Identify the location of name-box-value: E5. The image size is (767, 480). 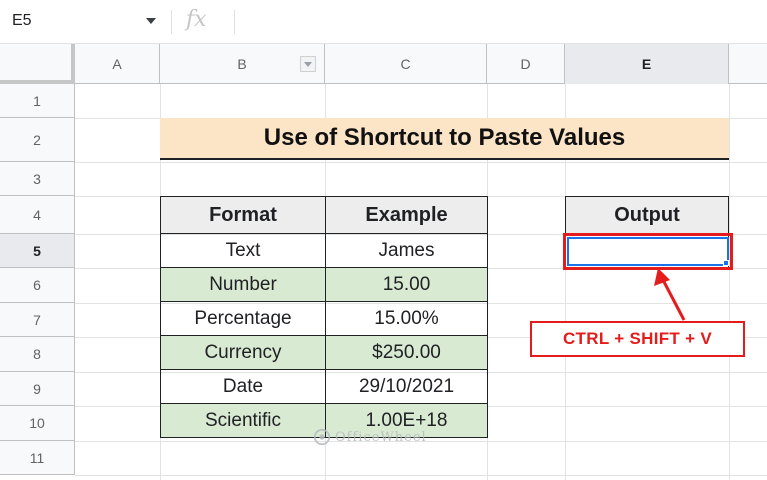
(22, 20).